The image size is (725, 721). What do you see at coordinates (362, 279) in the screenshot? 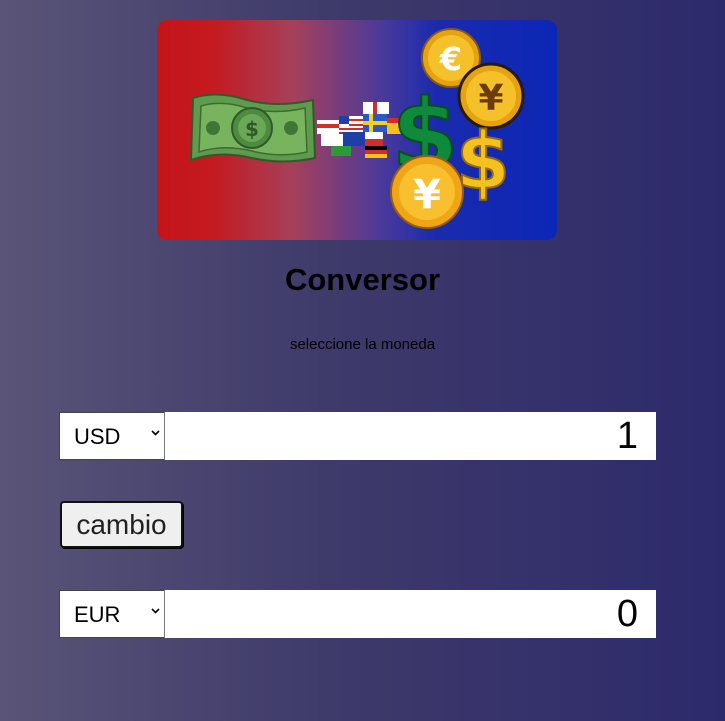
I see `page-title: Conversor` at bounding box center [362, 279].